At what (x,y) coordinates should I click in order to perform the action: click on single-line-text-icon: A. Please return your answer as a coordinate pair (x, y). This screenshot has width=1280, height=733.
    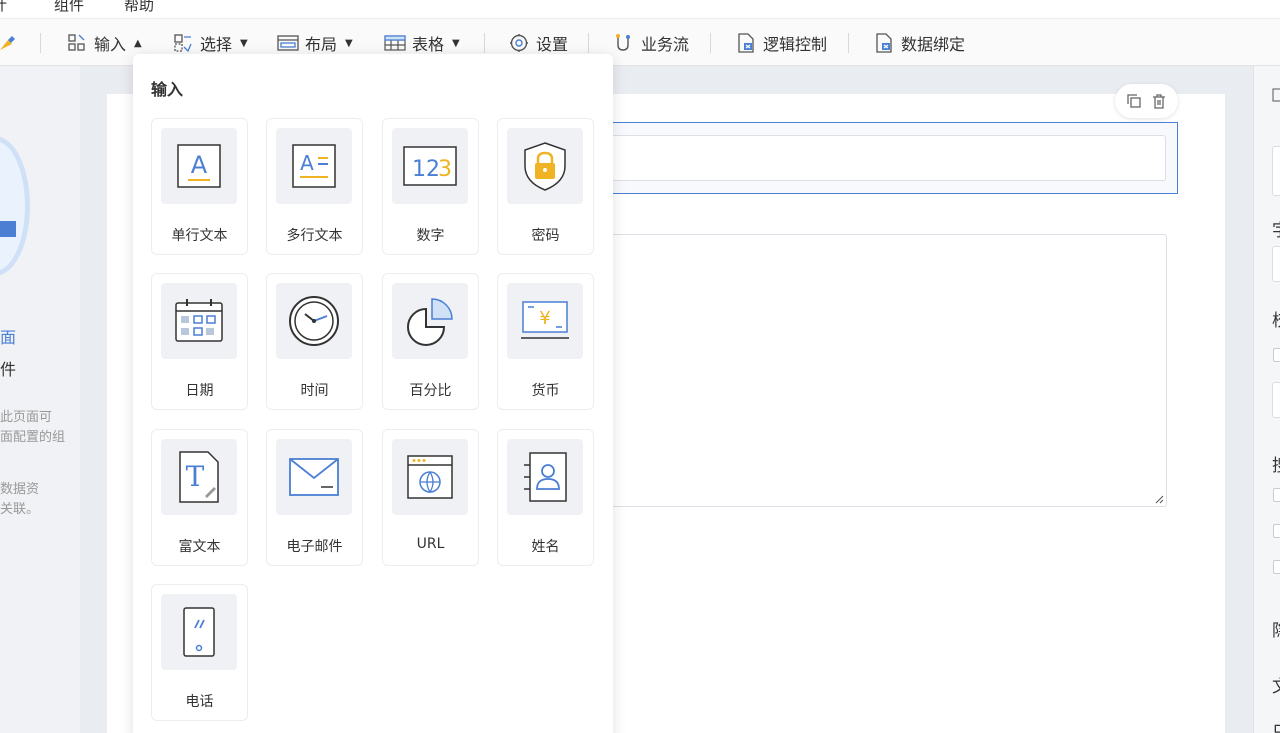
    Looking at the image, I should click on (199, 166).